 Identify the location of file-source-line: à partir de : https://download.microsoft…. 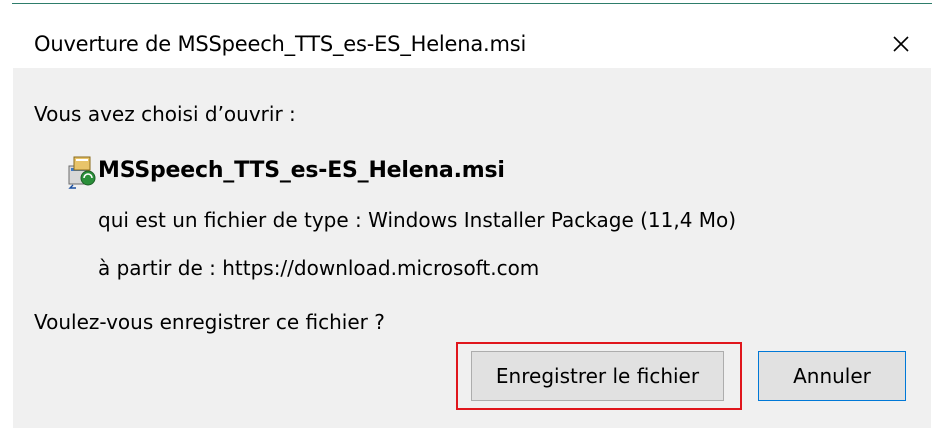
(319, 268).